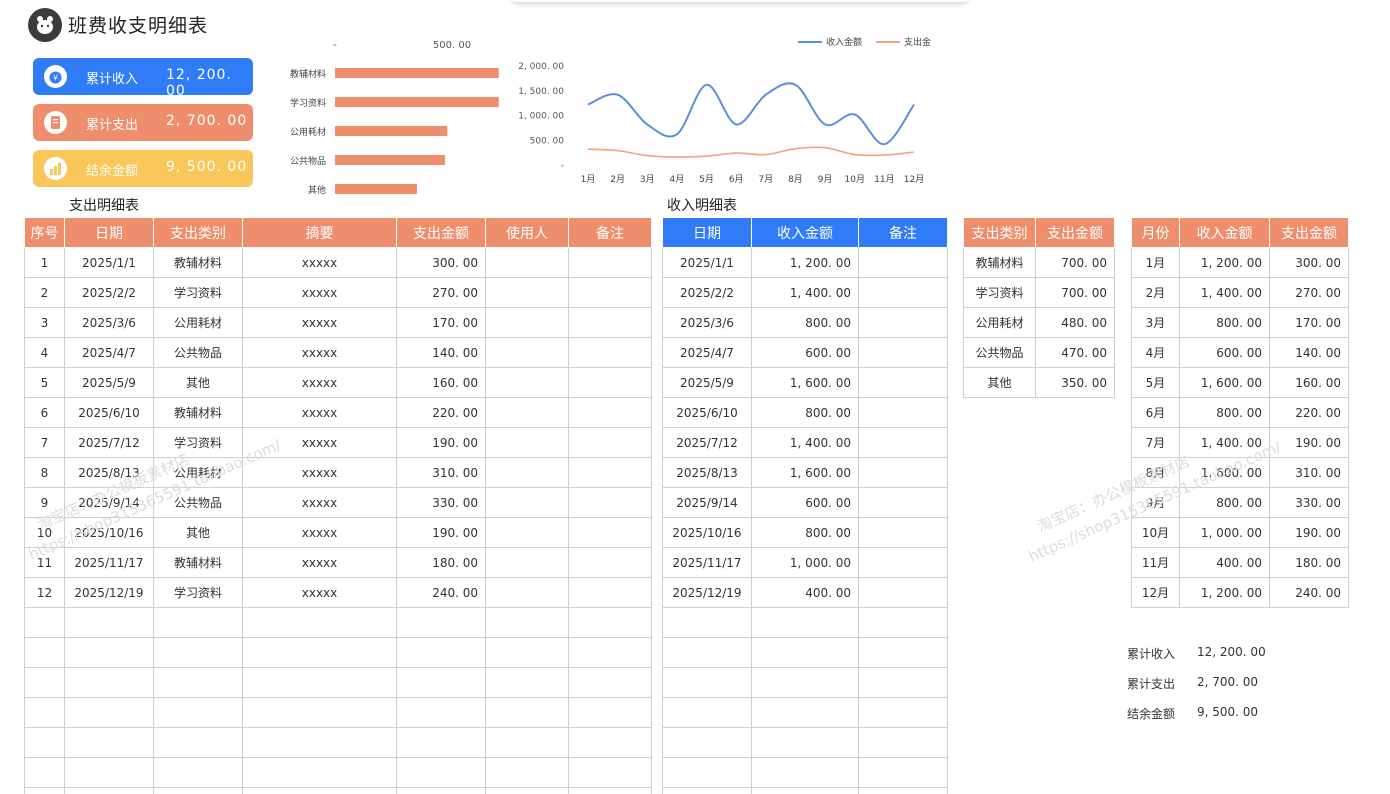  What do you see at coordinates (441, 382) in the screenshot?
I see `table-cell: 160. 00` at bounding box center [441, 382].